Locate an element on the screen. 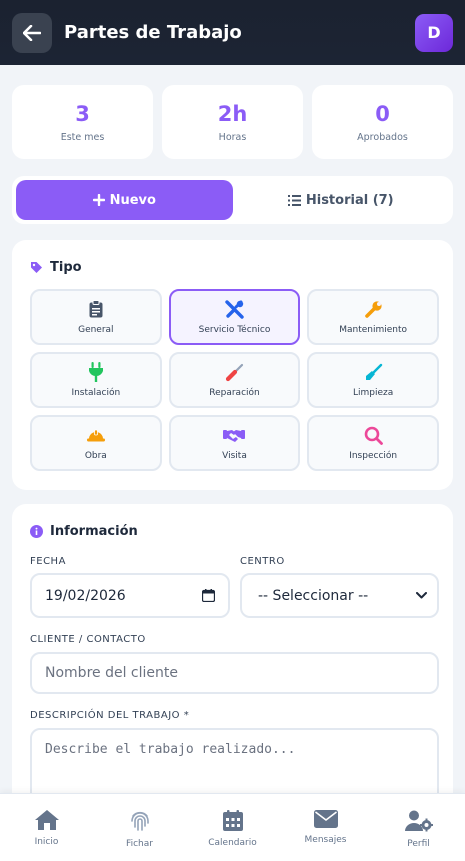 This screenshot has height=861, width=465. nav-item-perfil: Perfil is located at coordinates (418, 827).